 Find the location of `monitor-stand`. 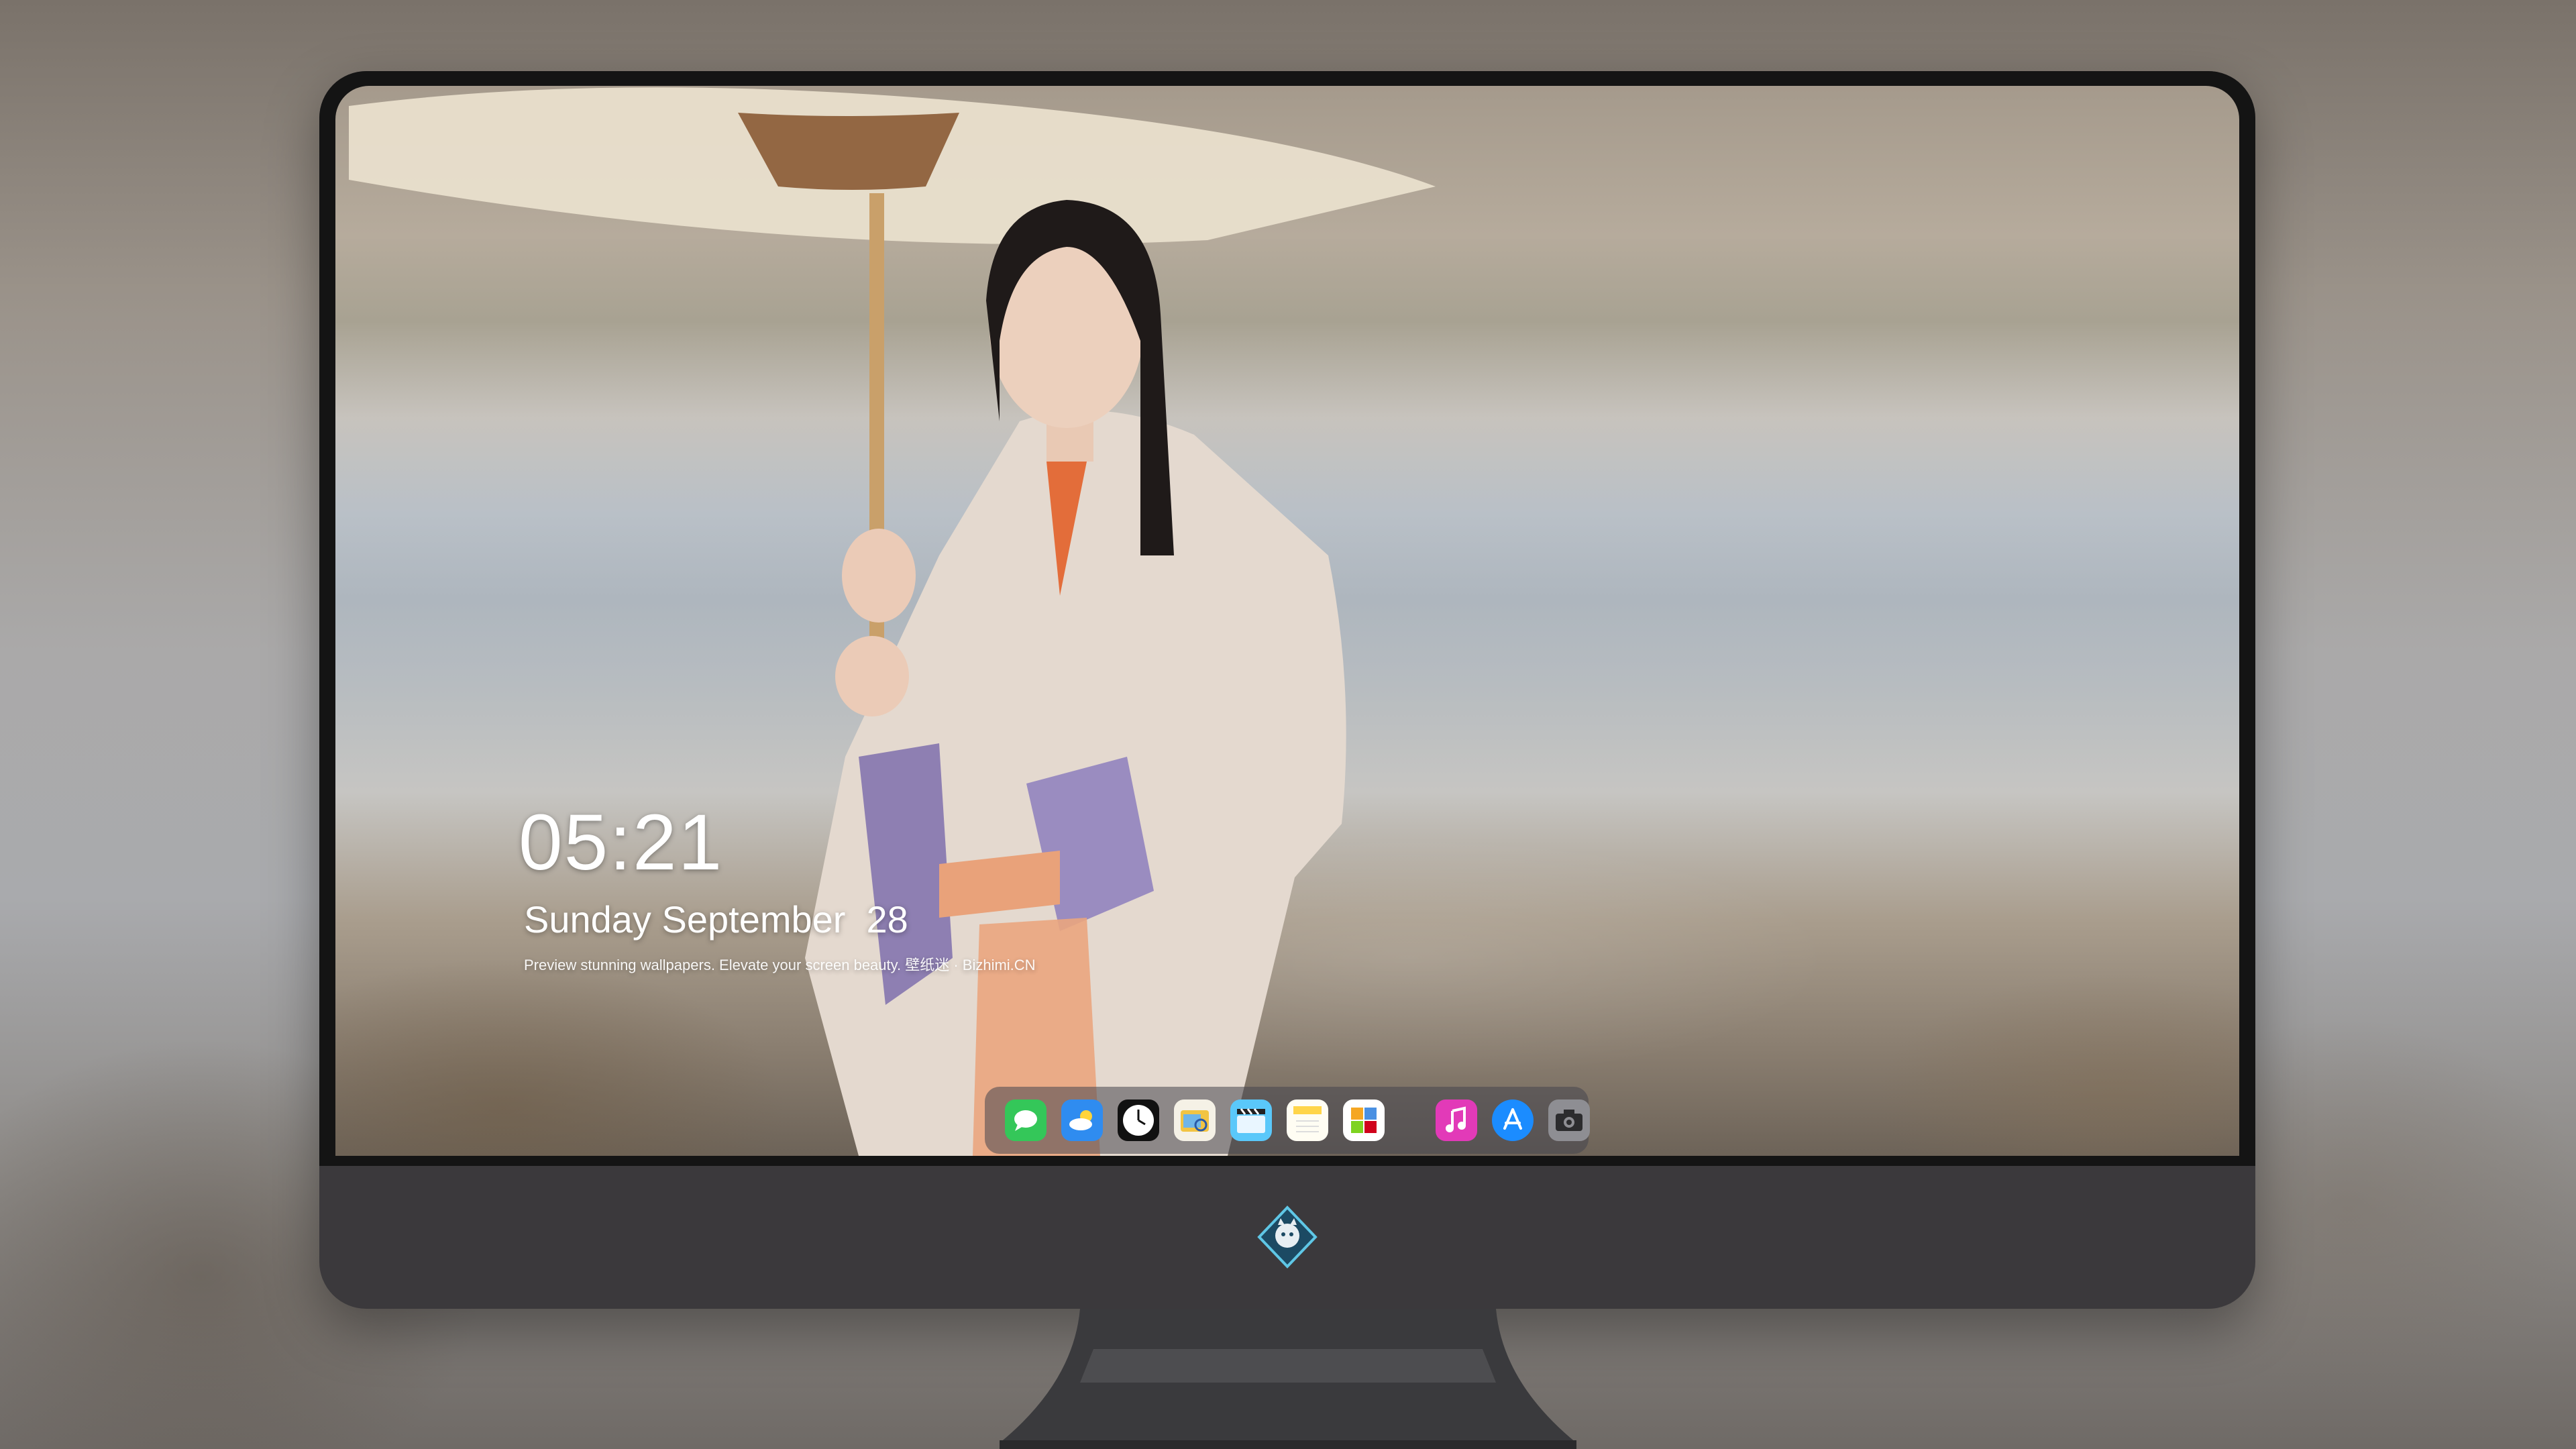

monitor-stand is located at coordinates (1288, 1379).